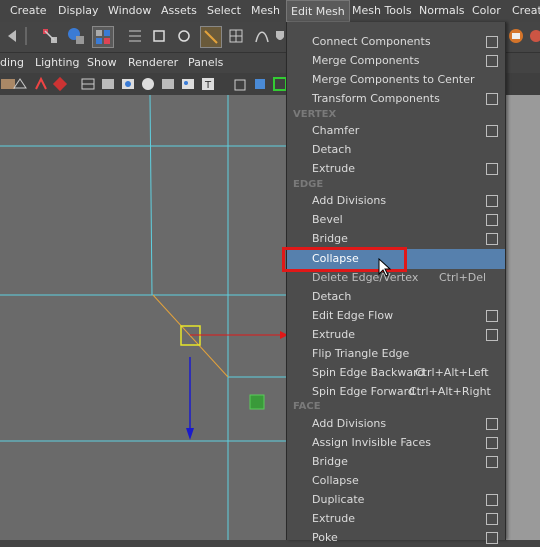  Describe the element at coordinates (486, 11) in the screenshot. I see `menu-color: Color` at that location.